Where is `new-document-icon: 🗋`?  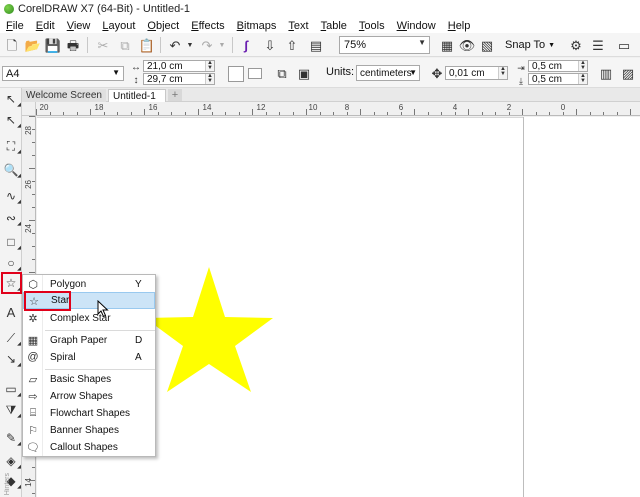
new-document-icon: 🗋 is located at coordinates (12, 45).